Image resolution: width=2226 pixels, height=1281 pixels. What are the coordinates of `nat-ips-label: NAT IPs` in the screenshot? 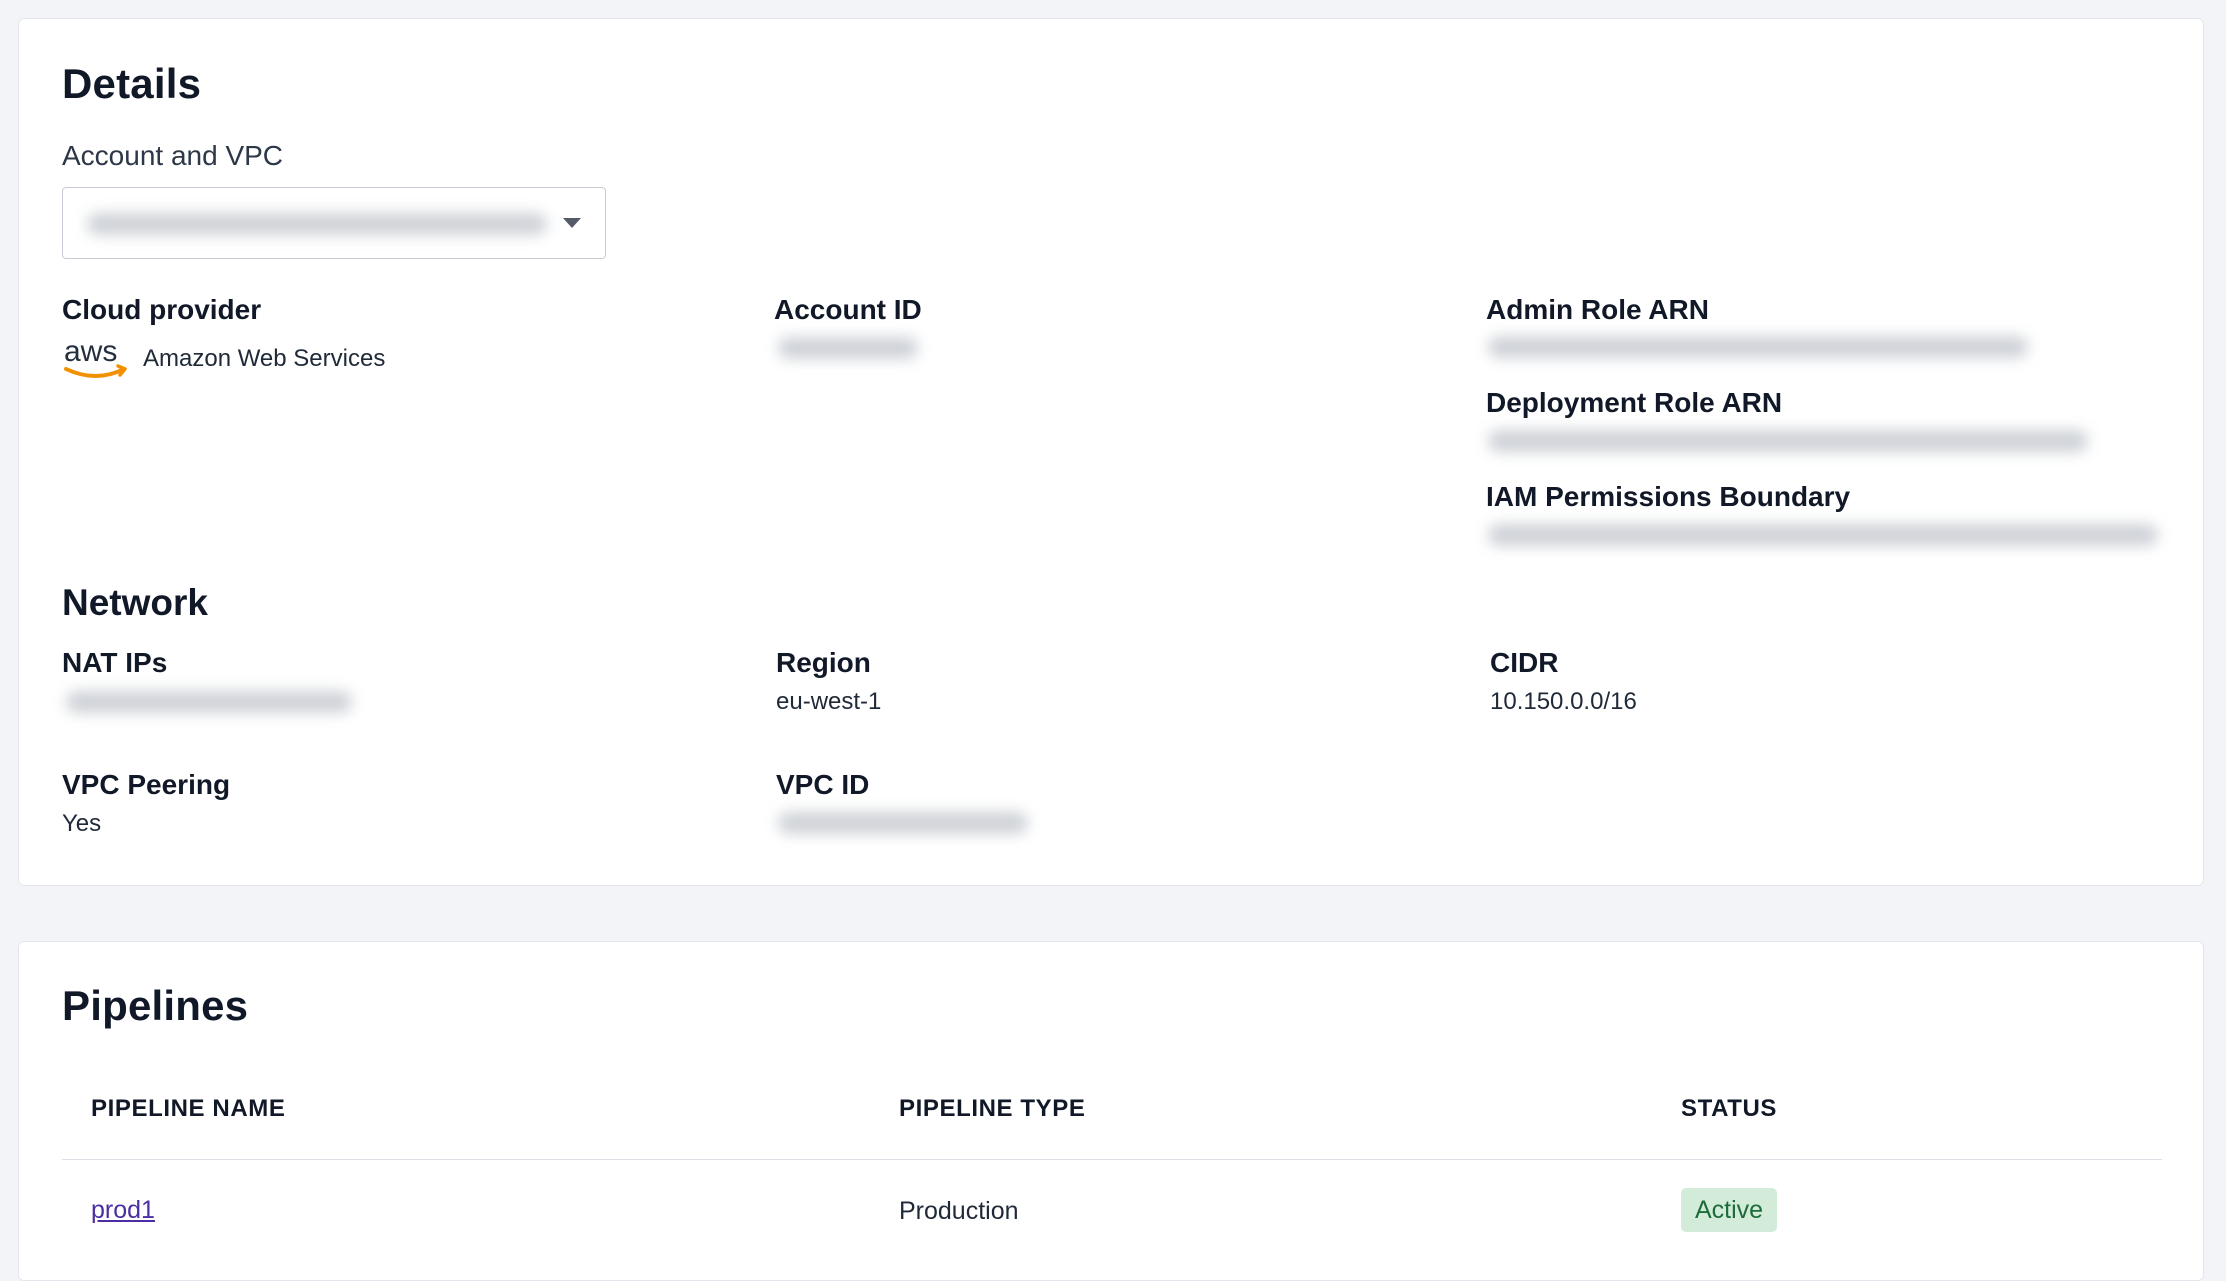 It's located at (115, 662).